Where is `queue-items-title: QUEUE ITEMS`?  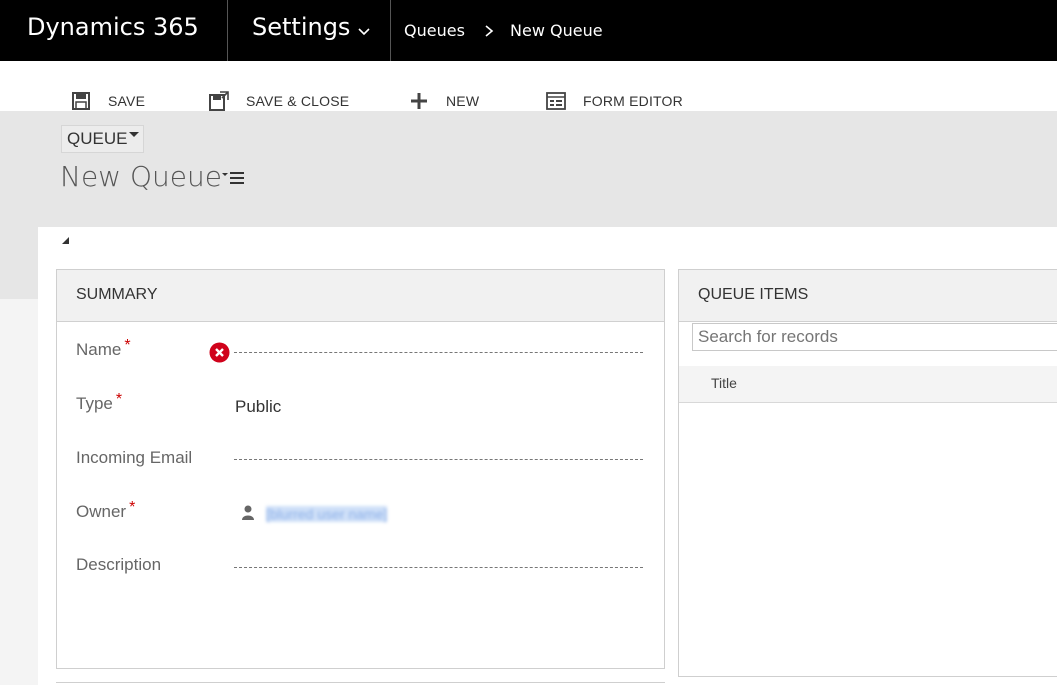 queue-items-title: QUEUE ITEMS is located at coordinates (753, 294).